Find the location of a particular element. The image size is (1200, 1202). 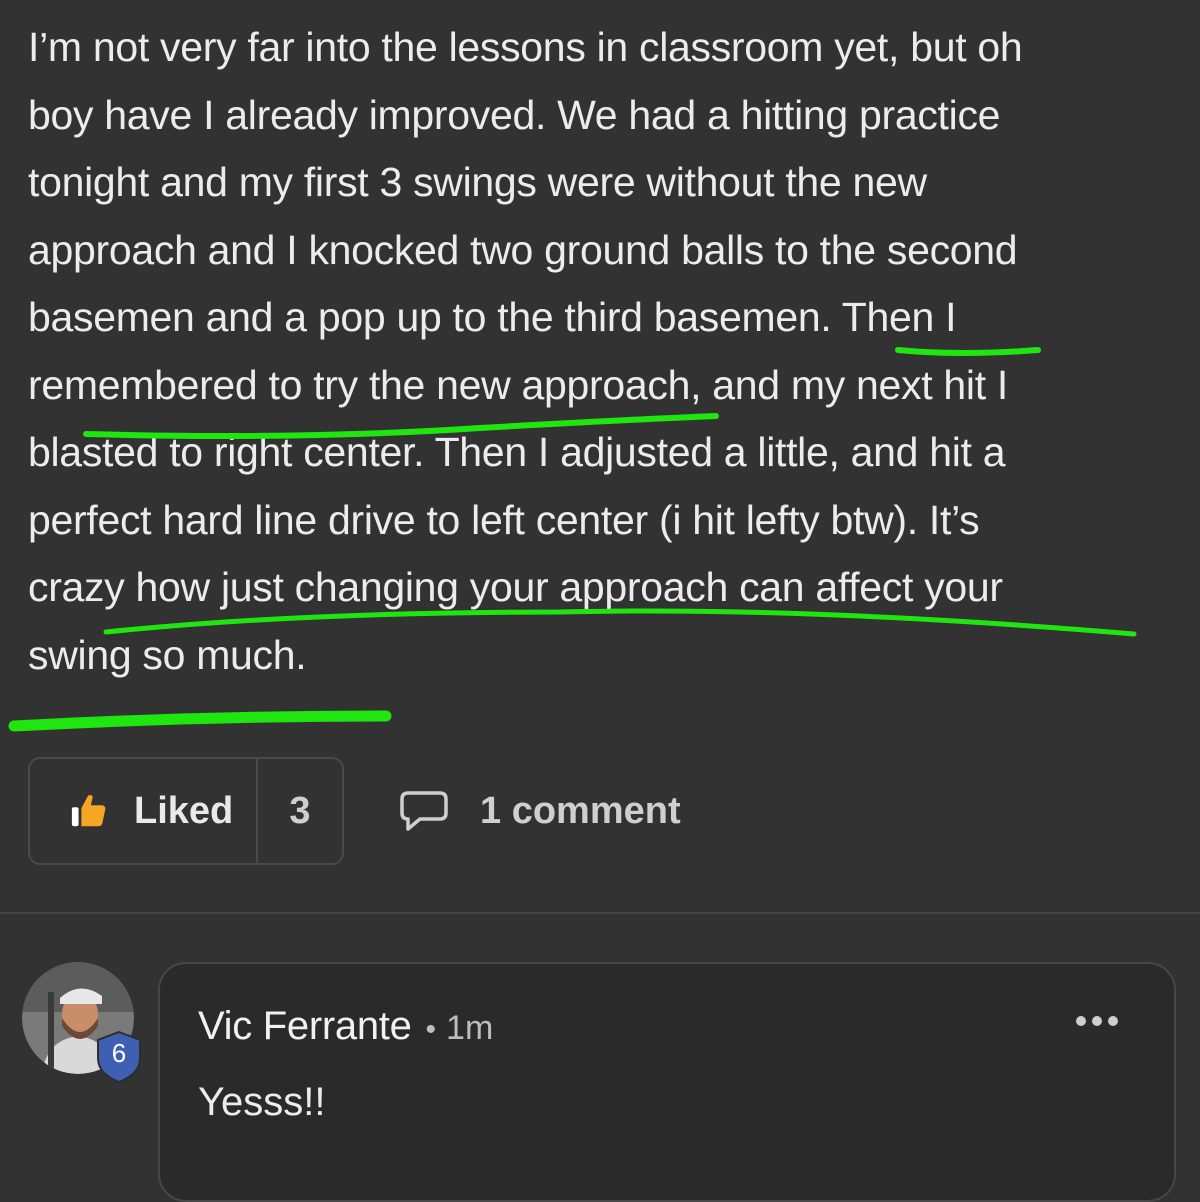

level-number: 6 is located at coordinates (119, 1053).